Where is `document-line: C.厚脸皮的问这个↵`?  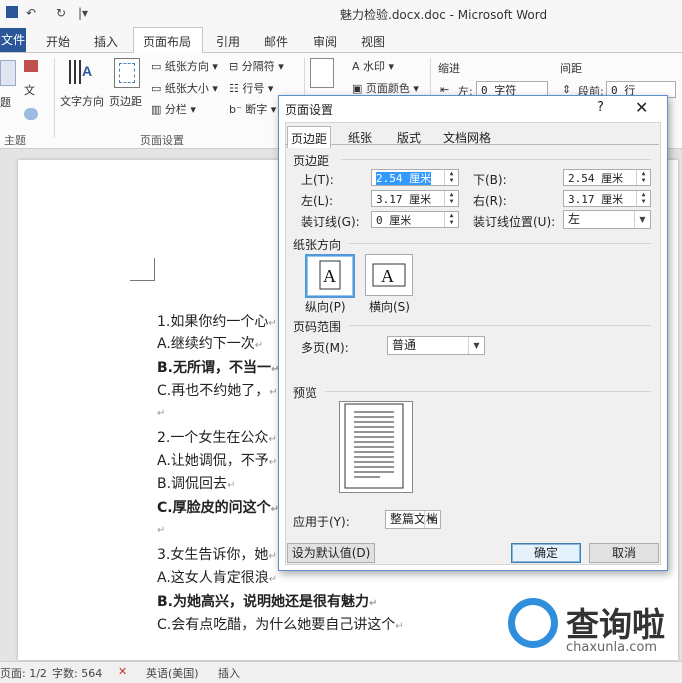 document-line: C.厚脸皮的问这个↵ is located at coordinates (218, 507).